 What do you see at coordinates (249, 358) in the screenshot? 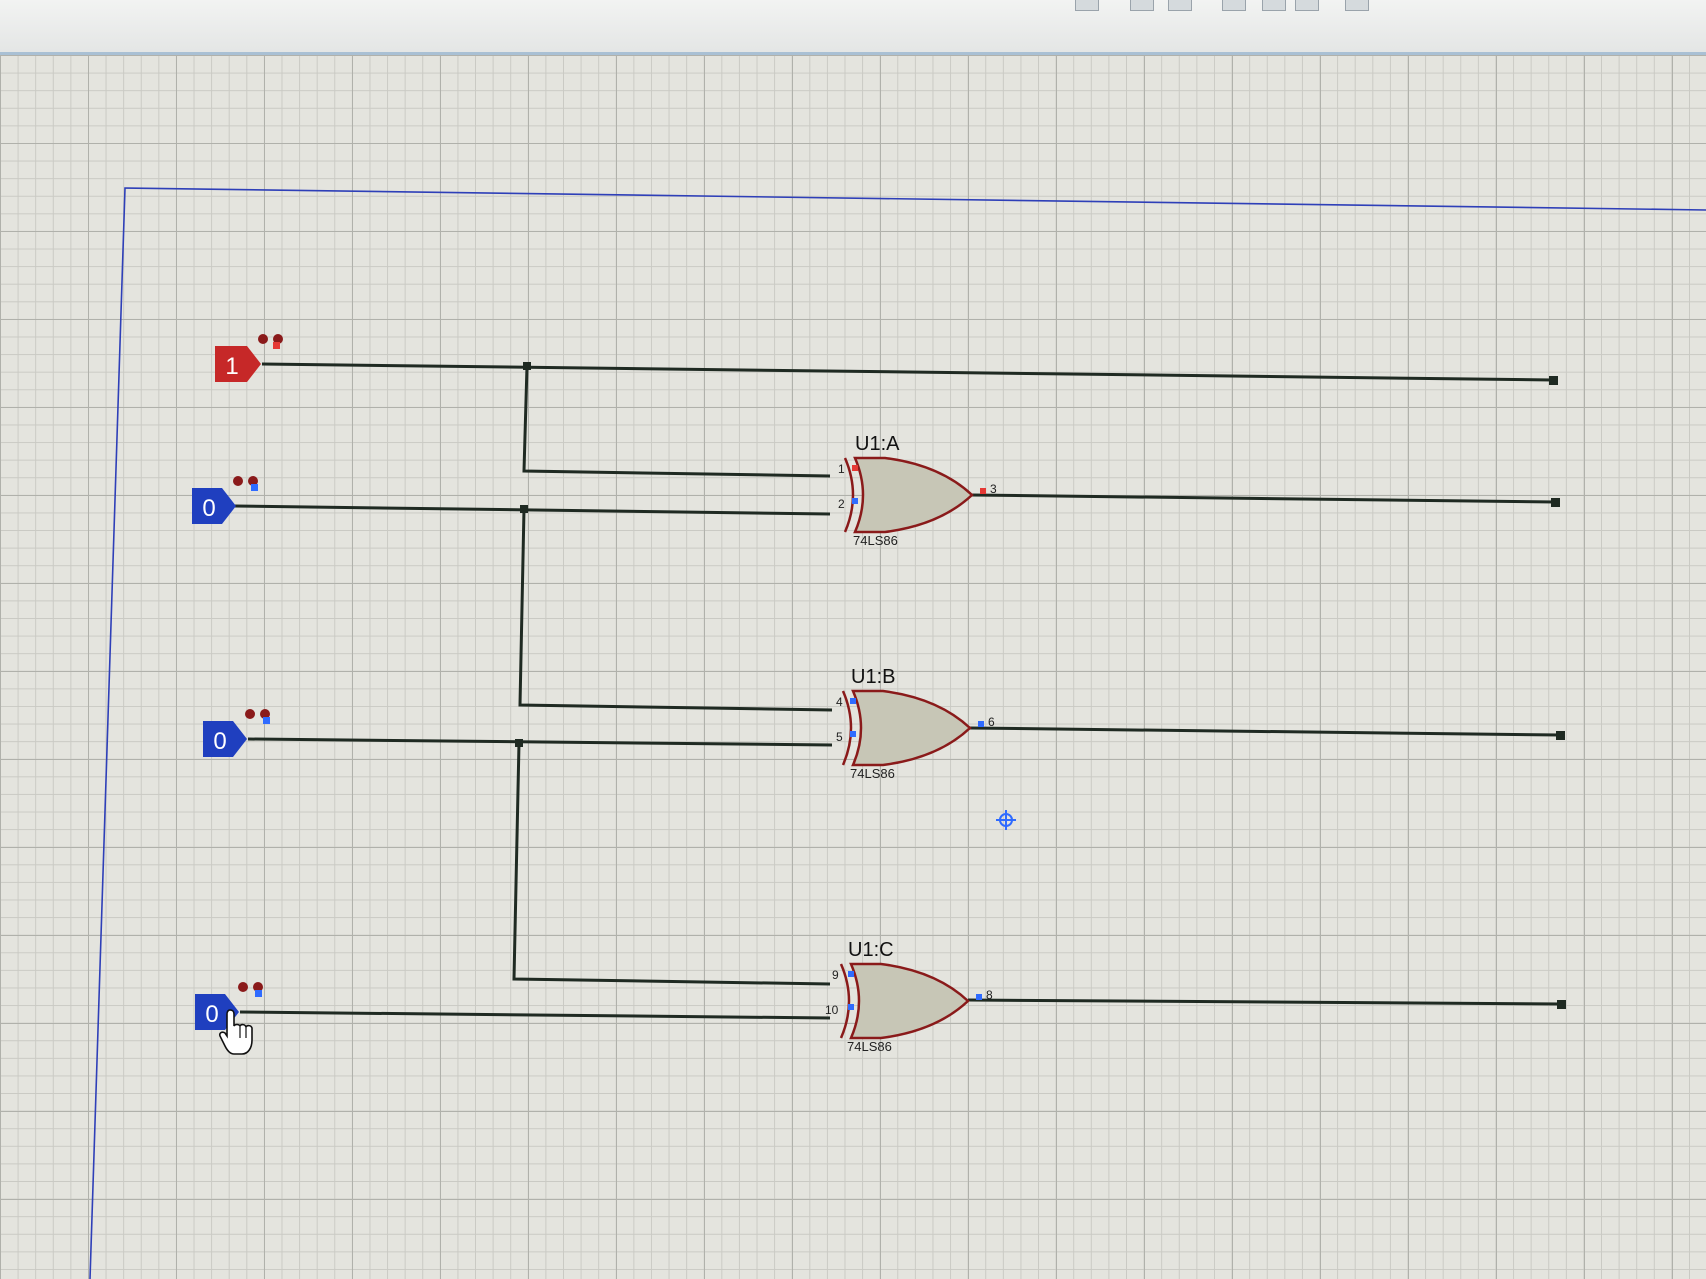
I see `logic-input-0: 1` at bounding box center [249, 358].